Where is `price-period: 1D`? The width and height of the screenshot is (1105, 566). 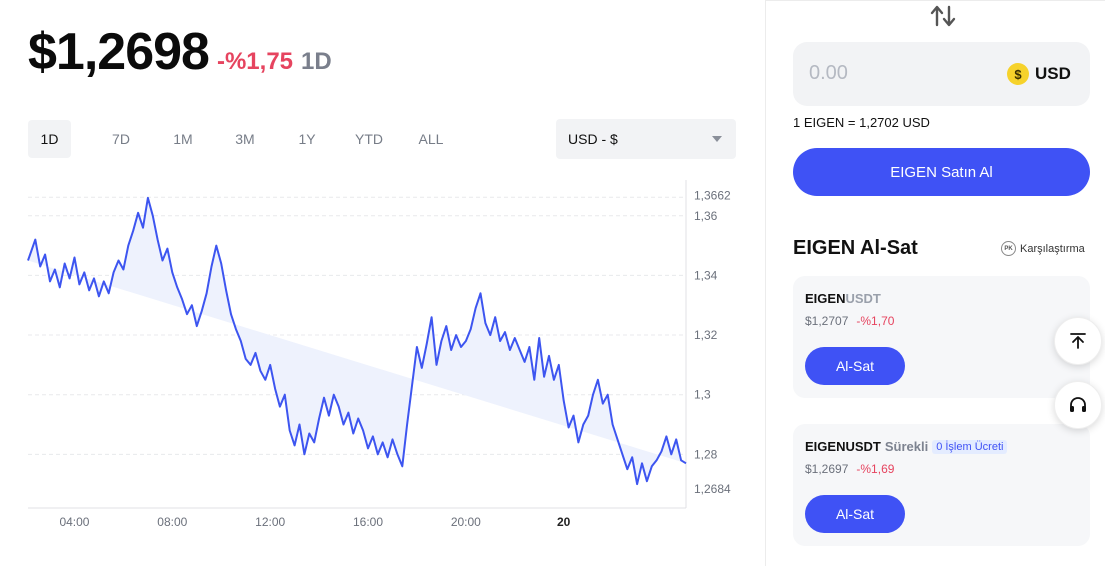 price-period: 1D is located at coordinates (316, 61).